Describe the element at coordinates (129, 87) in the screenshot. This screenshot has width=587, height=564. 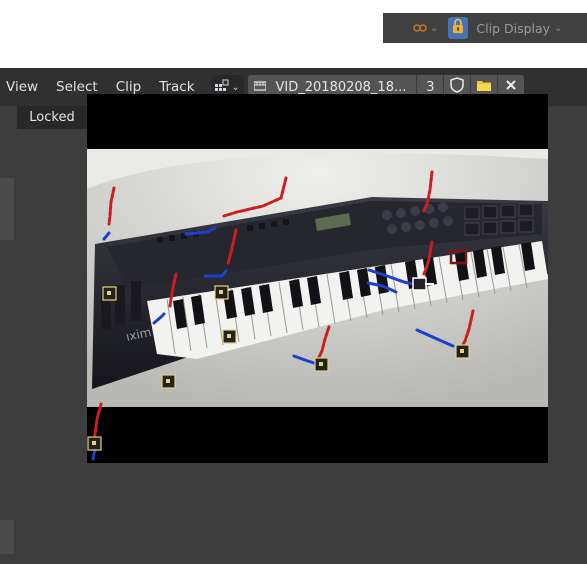
I see `menu-clip: Clip` at that location.